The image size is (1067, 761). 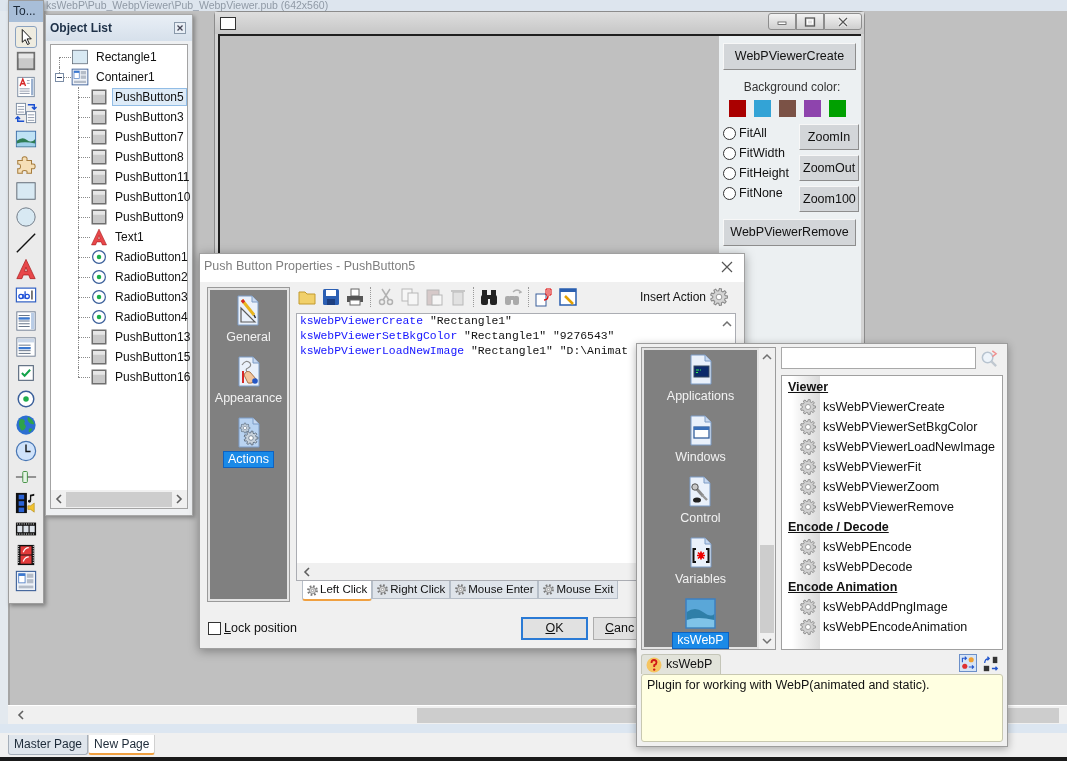 What do you see at coordinates (26, 269) in the screenshot?
I see `letter-a-icon` at bounding box center [26, 269].